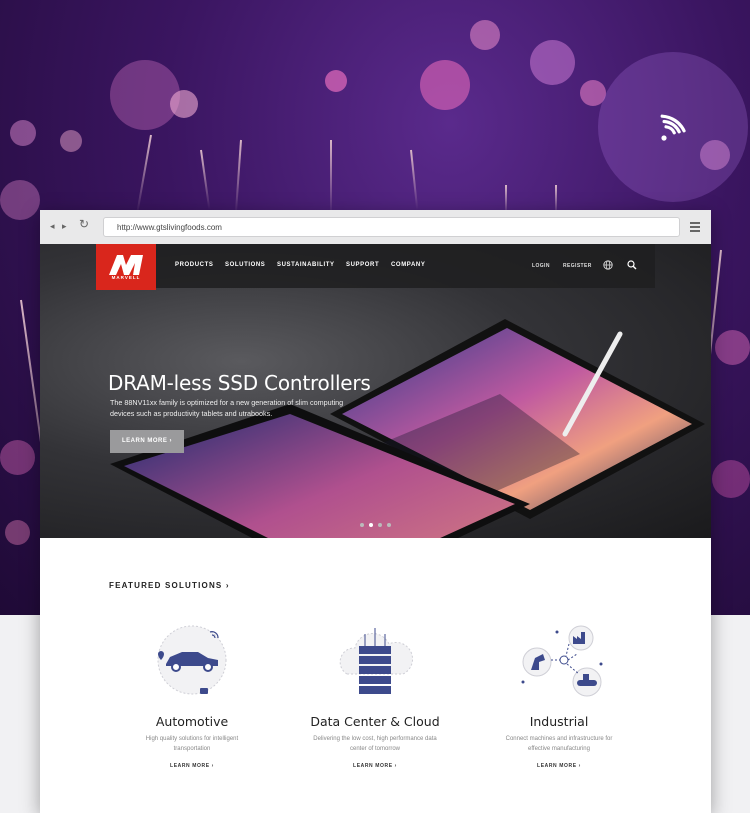 The image size is (750, 813). What do you see at coordinates (194, 265) in the screenshot?
I see `nav-products: PRODUCTS` at bounding box center [194, 265].